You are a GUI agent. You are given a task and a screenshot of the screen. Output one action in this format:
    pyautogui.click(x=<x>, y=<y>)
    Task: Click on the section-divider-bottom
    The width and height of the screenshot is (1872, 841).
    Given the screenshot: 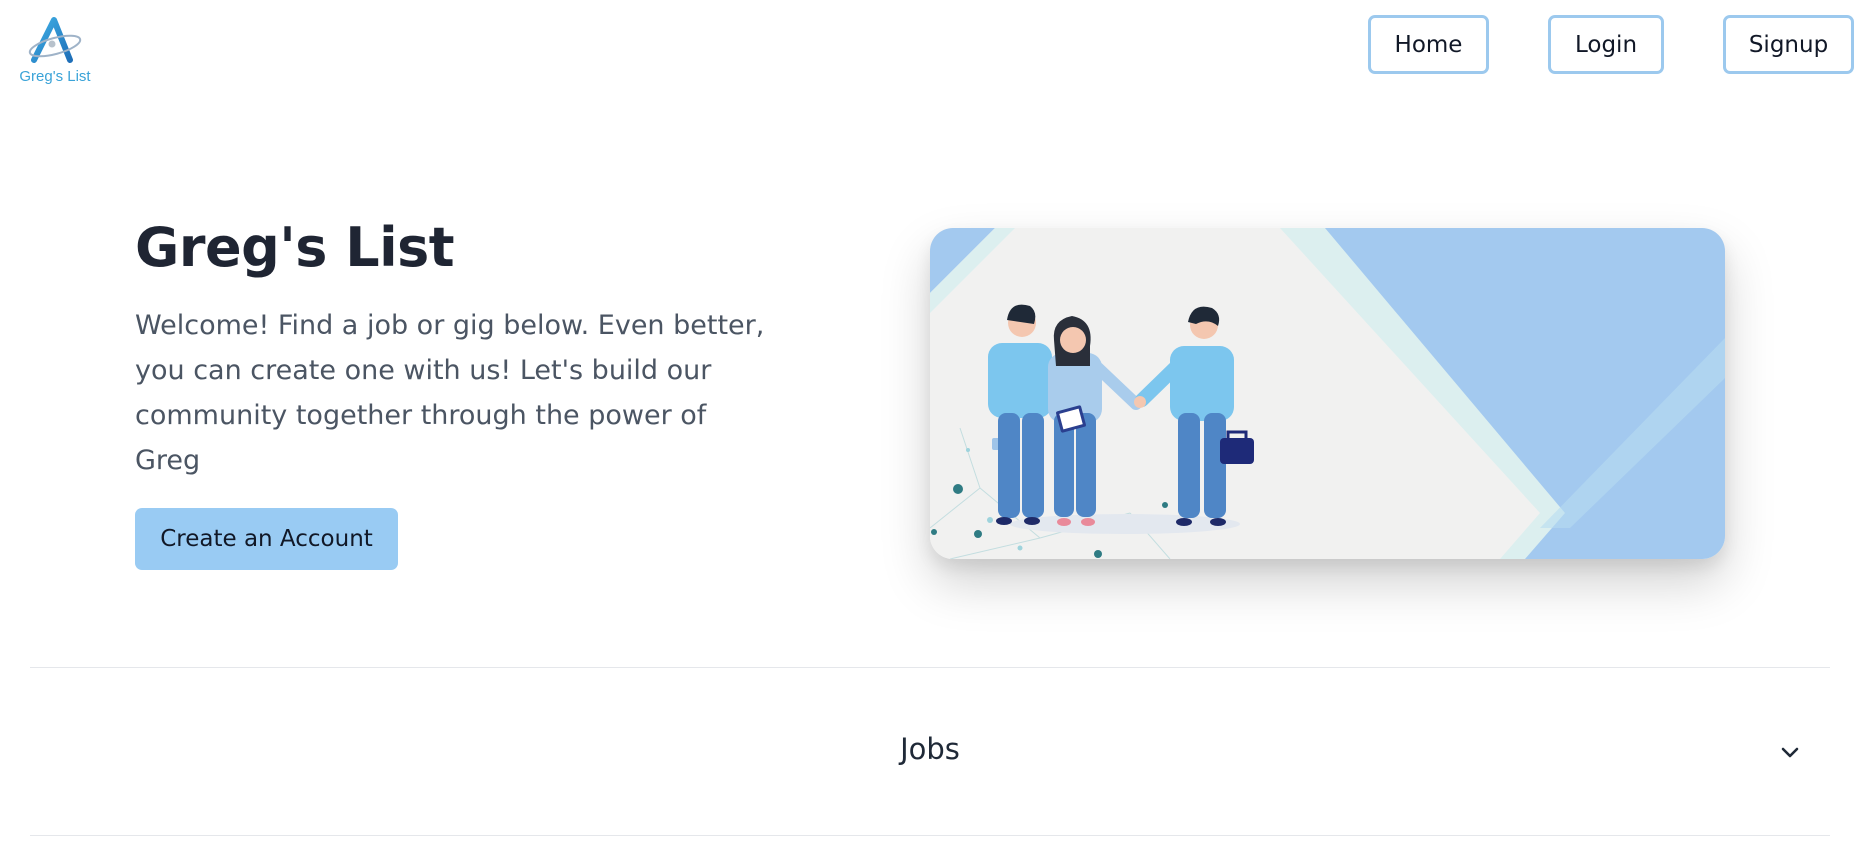 What is the action you would take?
    pyautogui.click(x=930, y=835)
    